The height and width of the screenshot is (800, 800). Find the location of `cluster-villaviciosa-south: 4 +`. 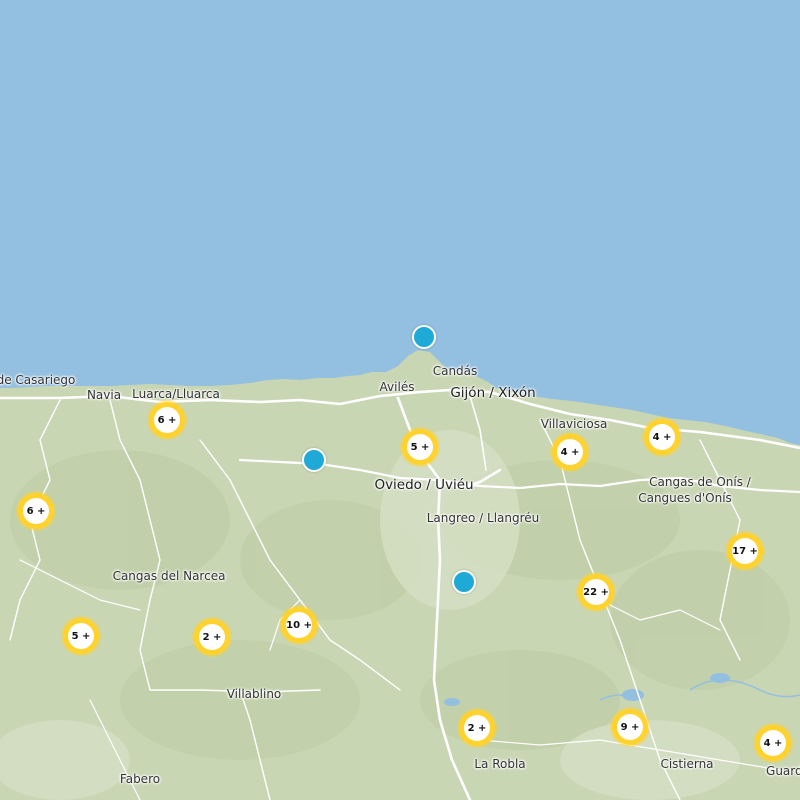

cluster-villaviciosa-south: 4 + is located at coordinates (570, 452).